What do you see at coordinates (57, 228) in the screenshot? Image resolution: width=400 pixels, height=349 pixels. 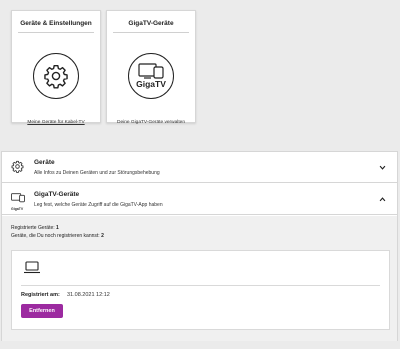 I see `registered-count: 1` at bounding box center [57, 228].